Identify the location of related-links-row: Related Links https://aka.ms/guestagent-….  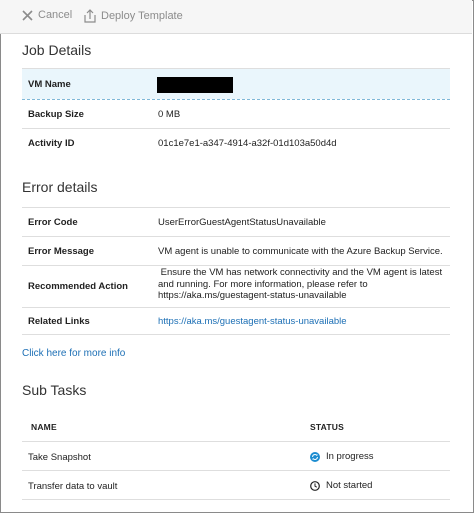
(236, 321).